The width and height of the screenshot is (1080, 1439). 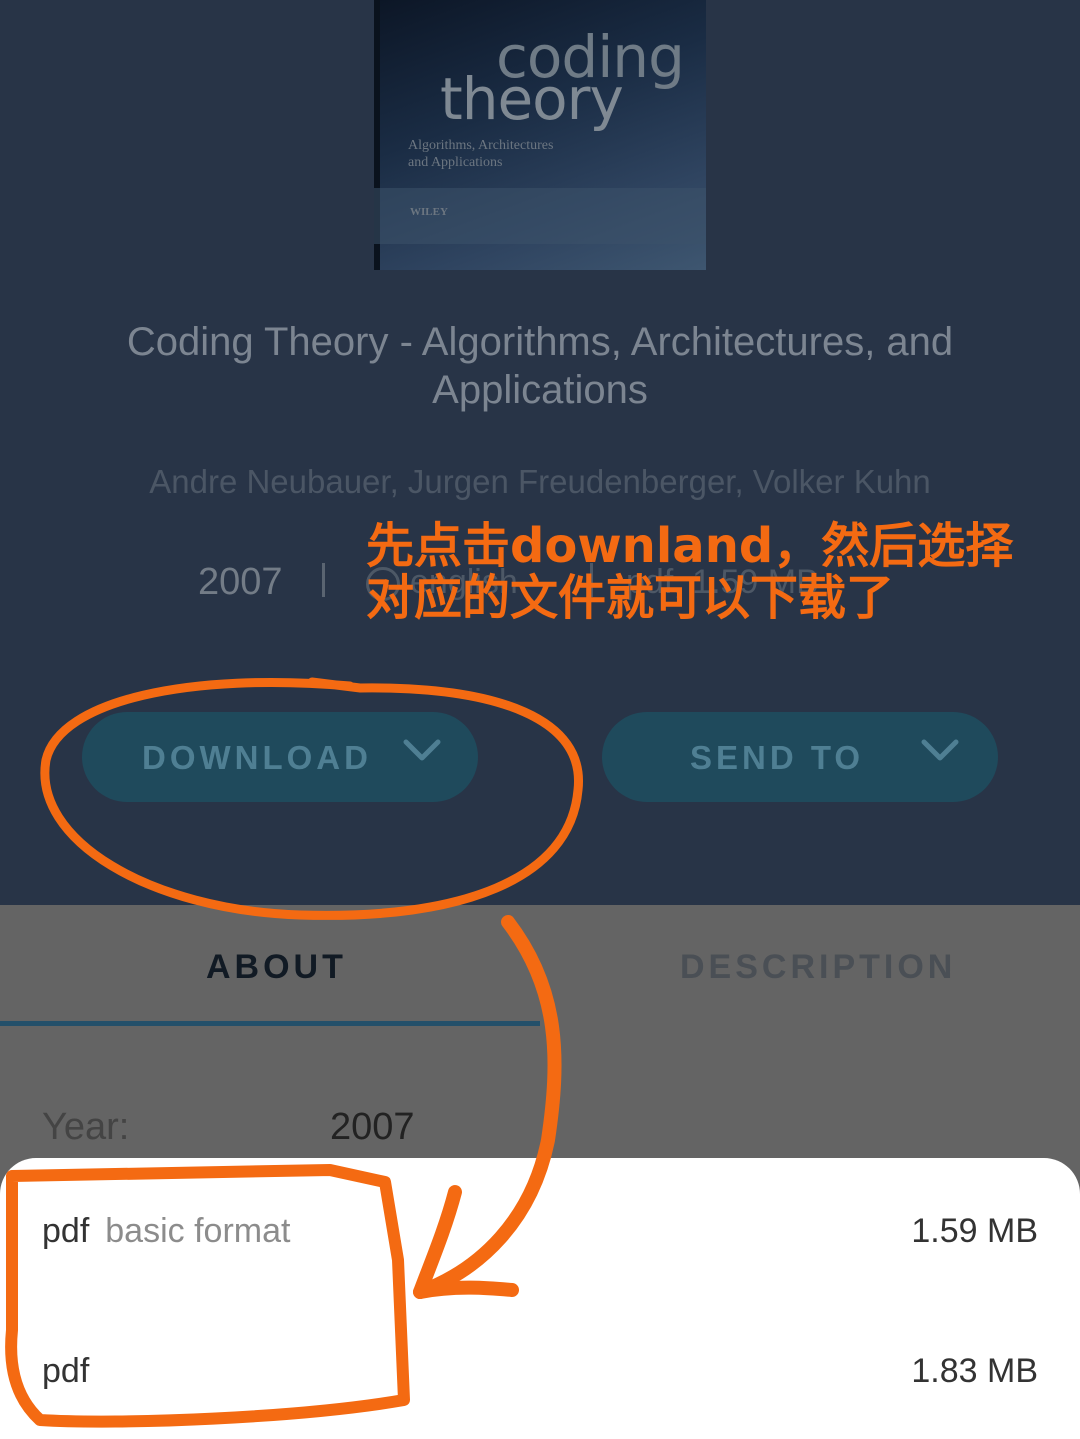 What do you see at coordinates (429, 212) in the screenshot?
I see `cover-publisher: WILEY` at bounding box center [429, 212].